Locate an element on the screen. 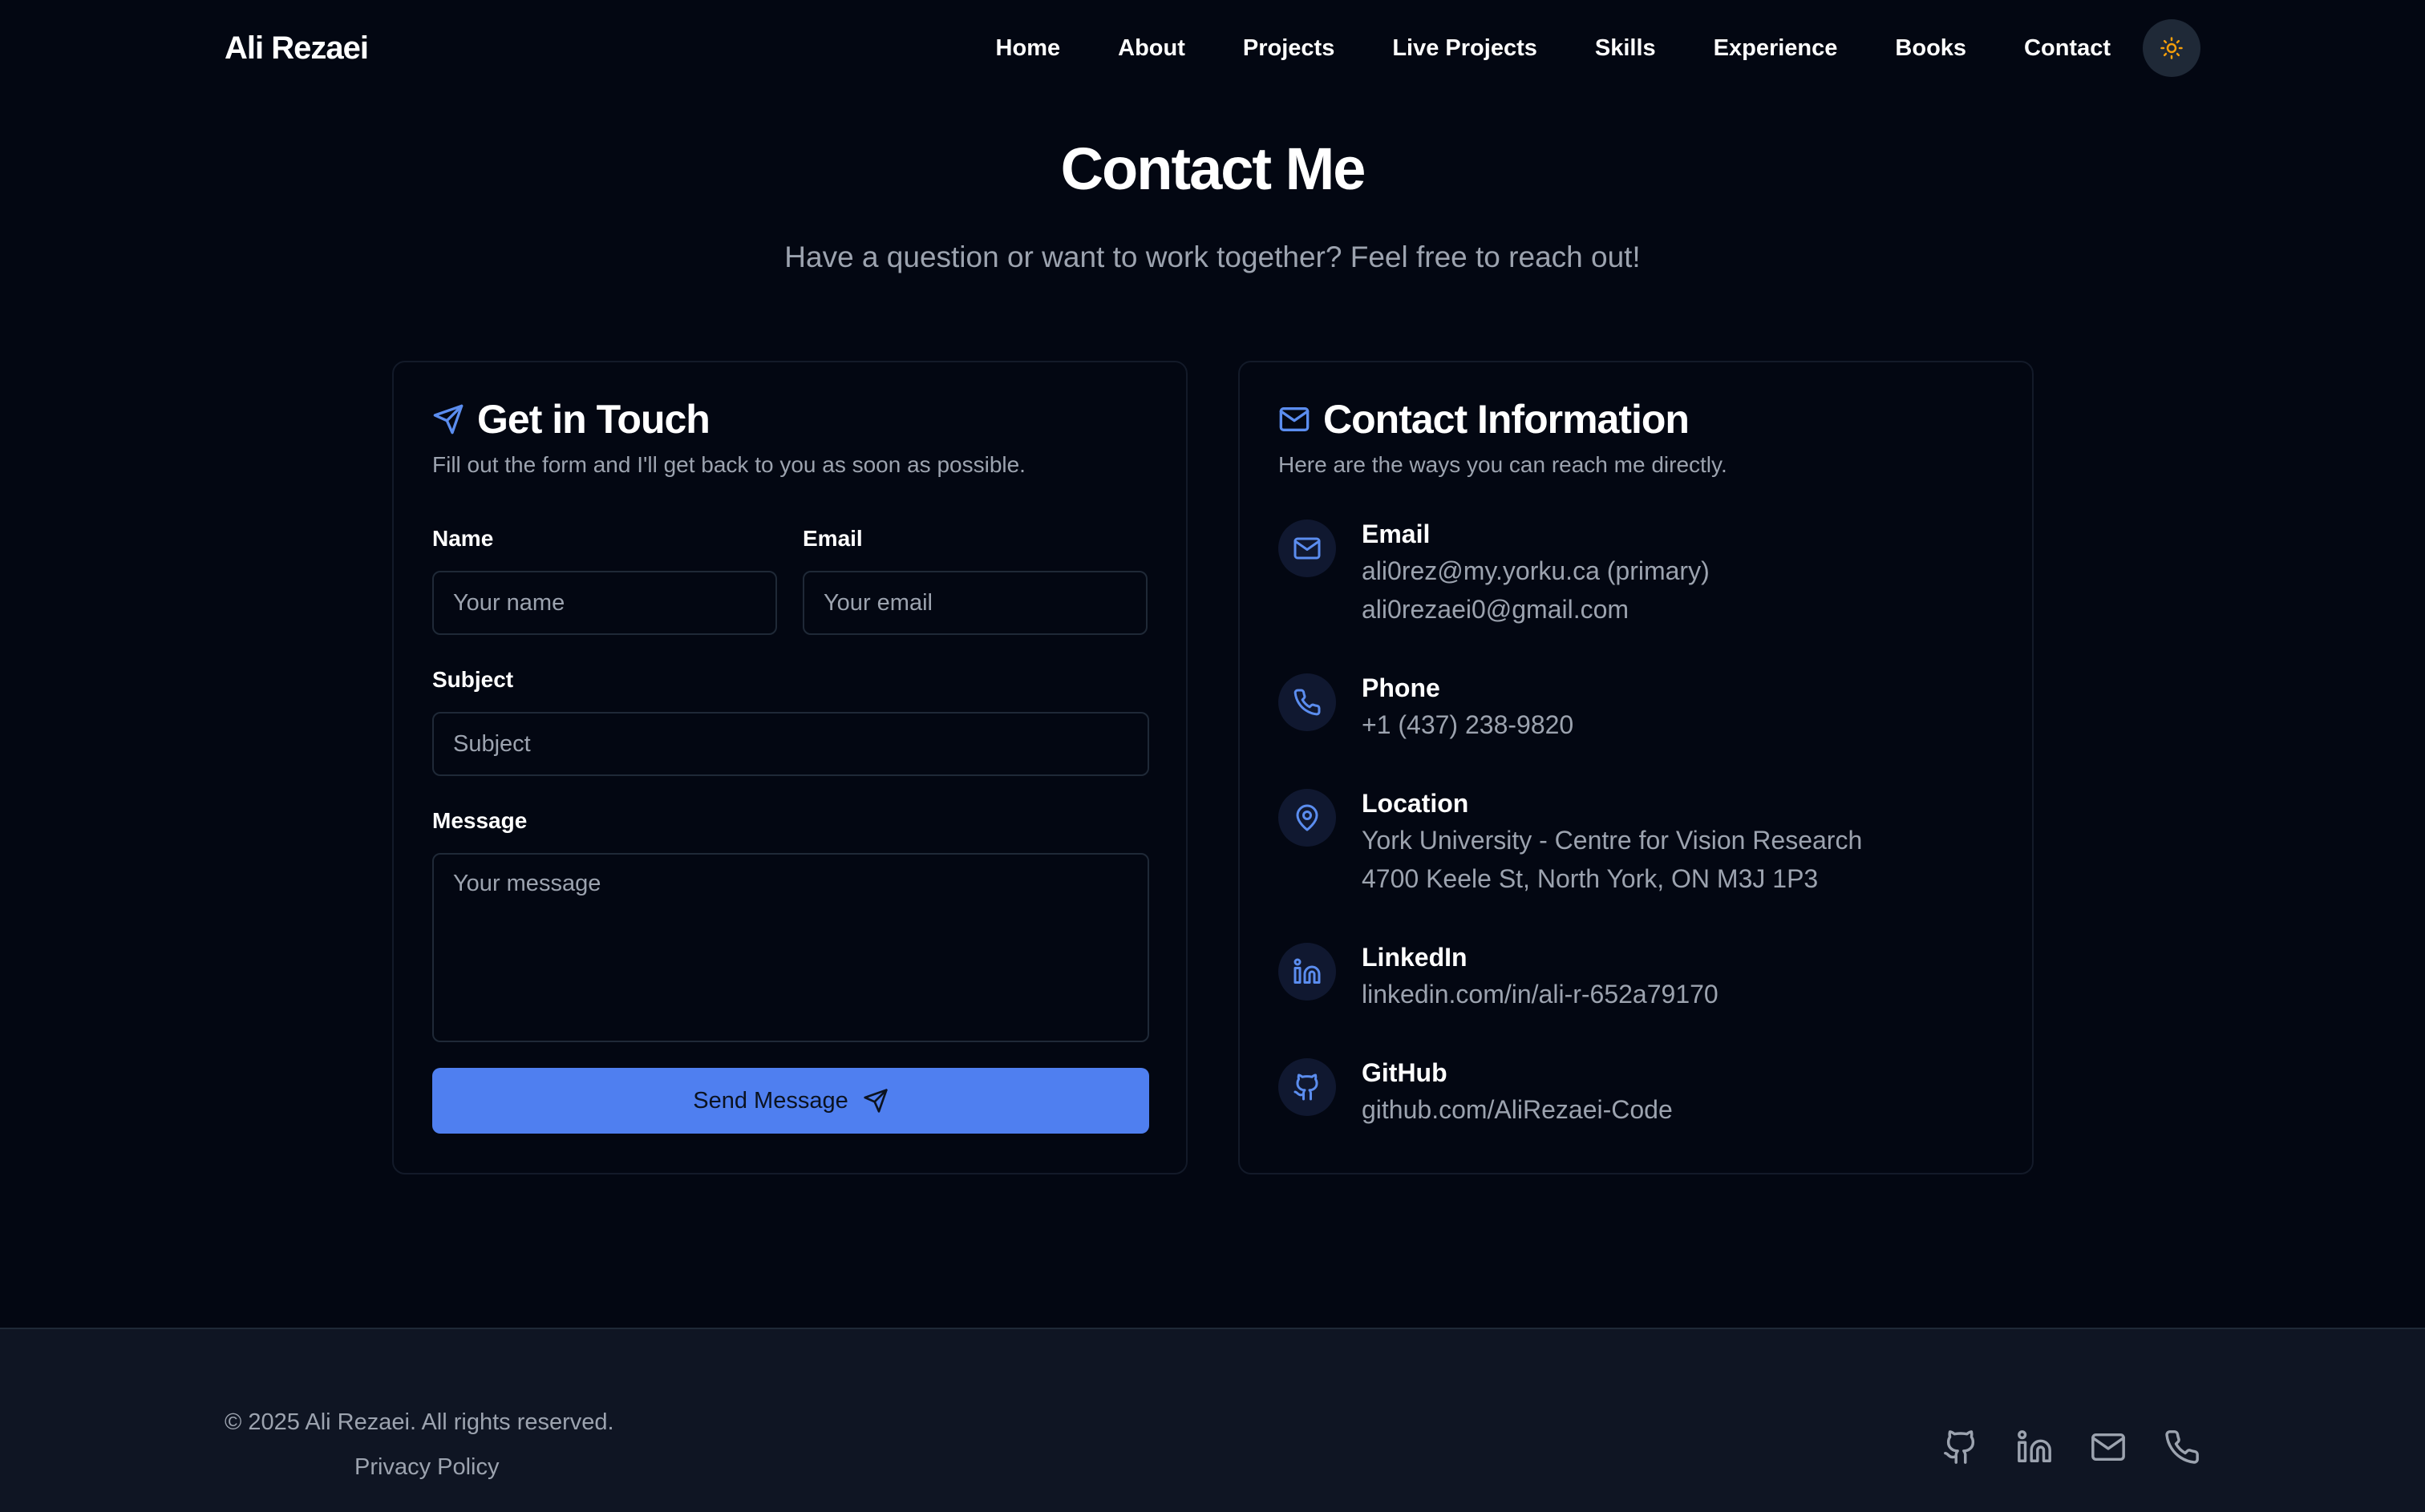 This screenshot has width=2425, height=1512. privacy-policy-link: Privacy Policy is located at coordinates (427, 1467).